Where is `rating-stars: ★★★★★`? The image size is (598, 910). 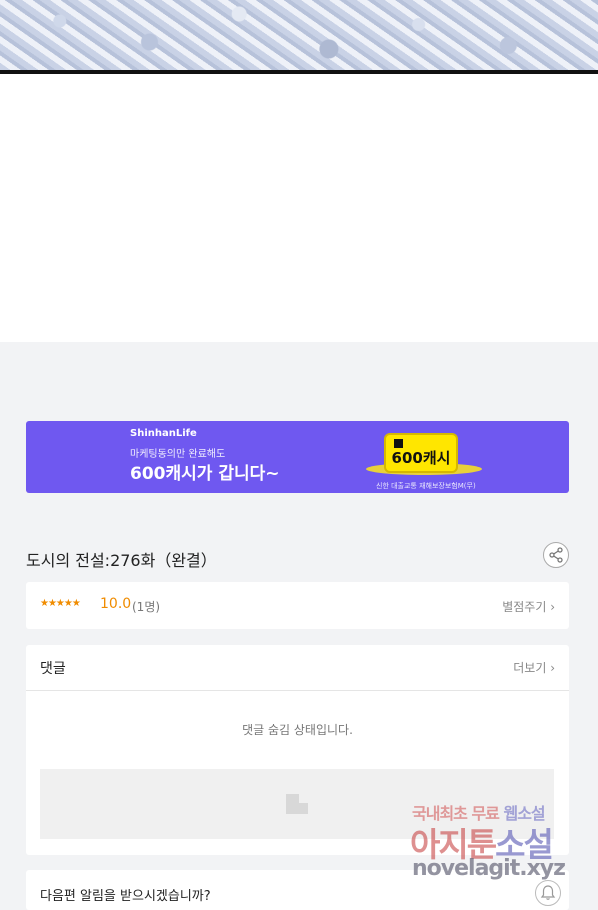 rating-stars: ★★★★★ is located at coordinates (60, 603).